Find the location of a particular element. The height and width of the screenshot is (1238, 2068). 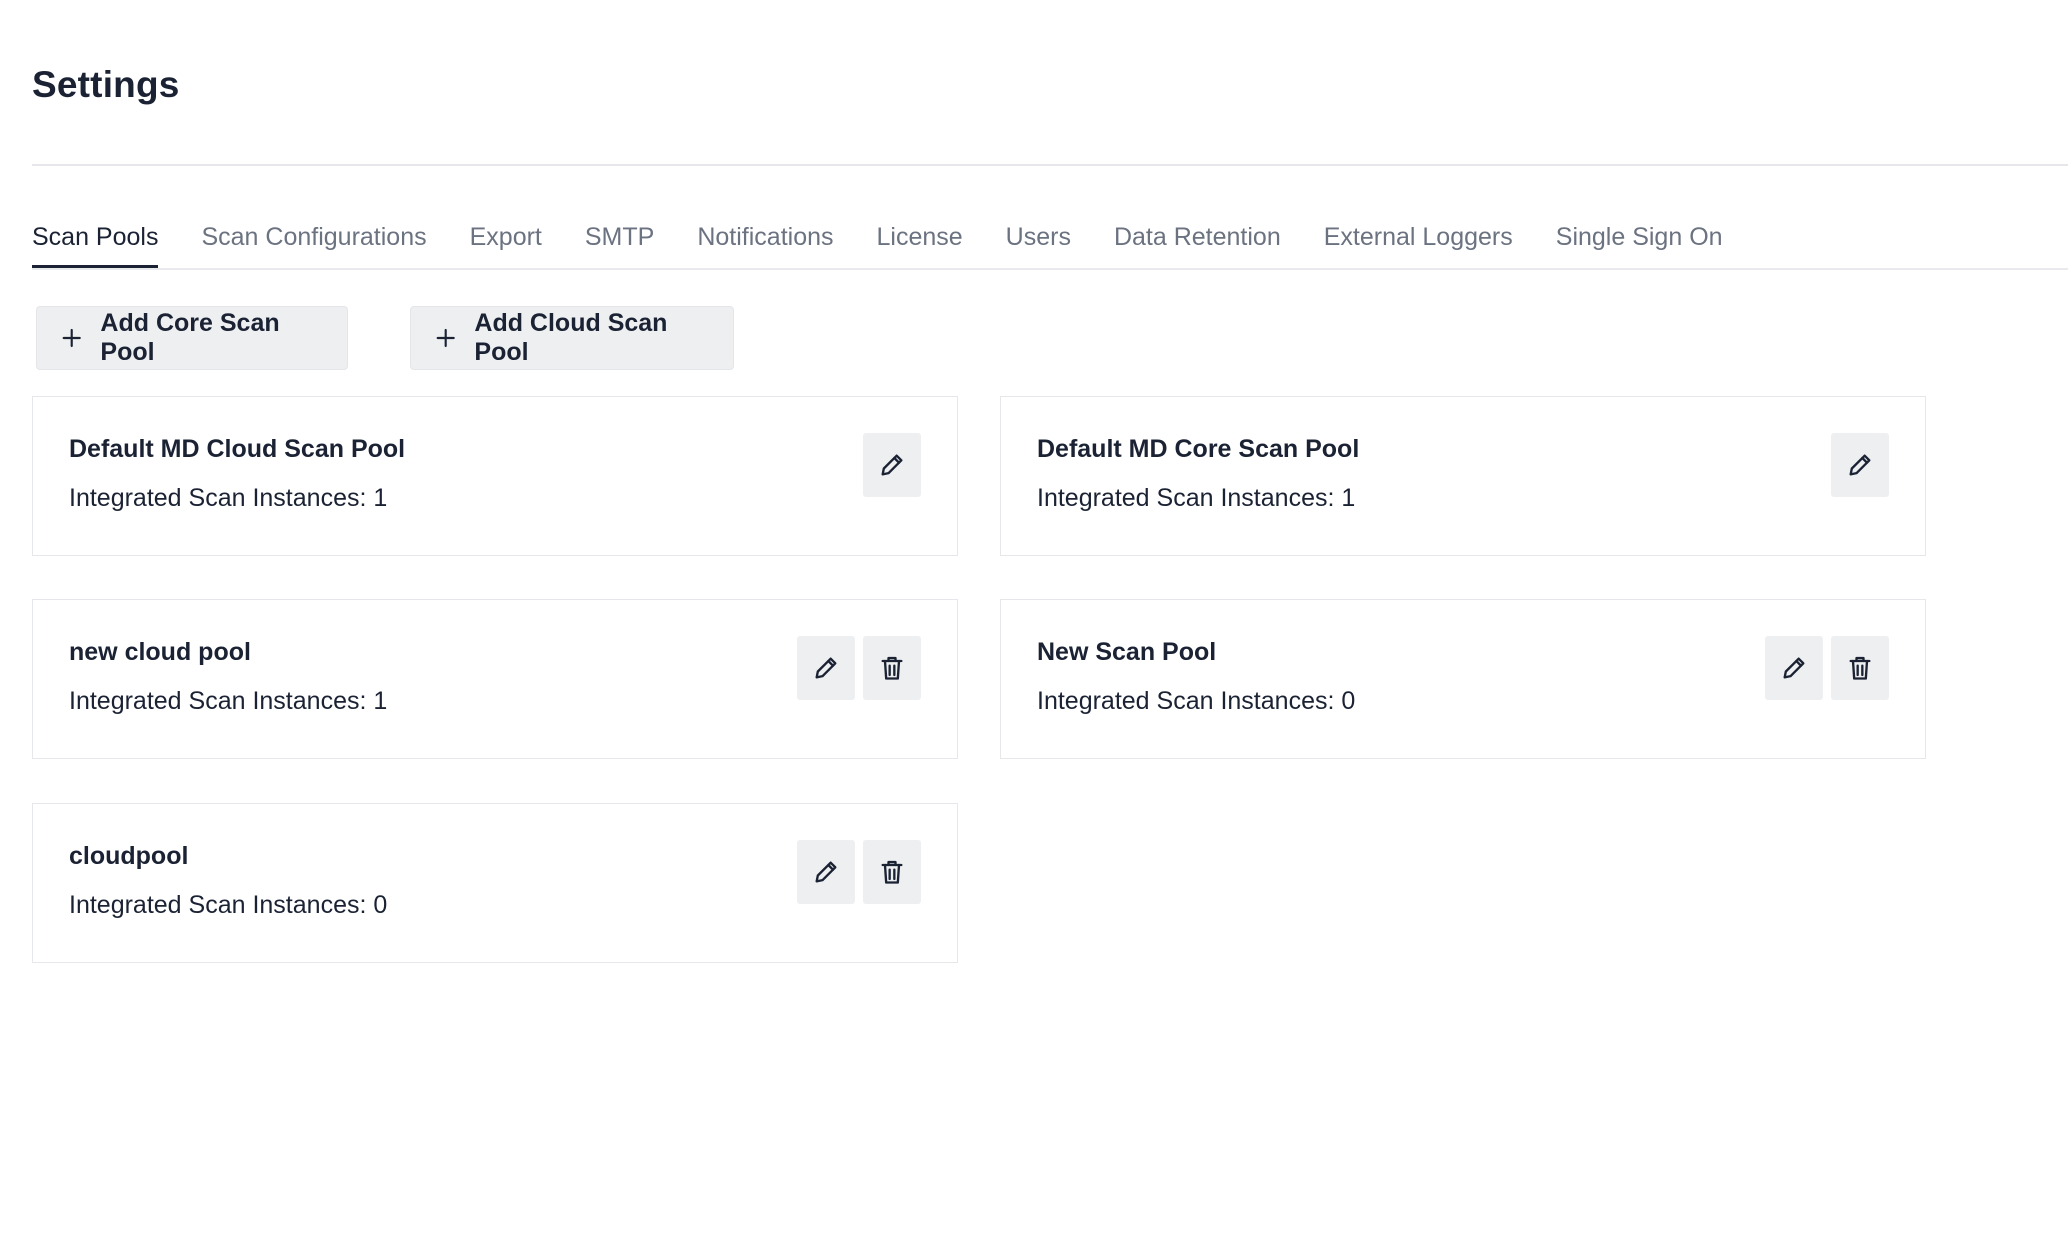

add-core-scan-pool-label: Add Core Scan Pool is located at coordinates (190, 337).